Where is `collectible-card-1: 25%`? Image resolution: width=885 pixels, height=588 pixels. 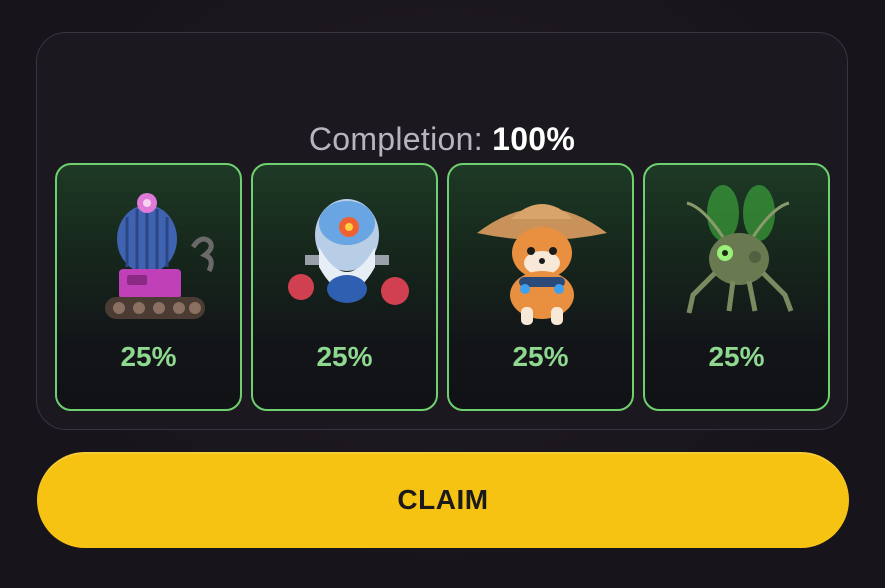
collectible-card-1: 25% is located at coordinates (148, 287).